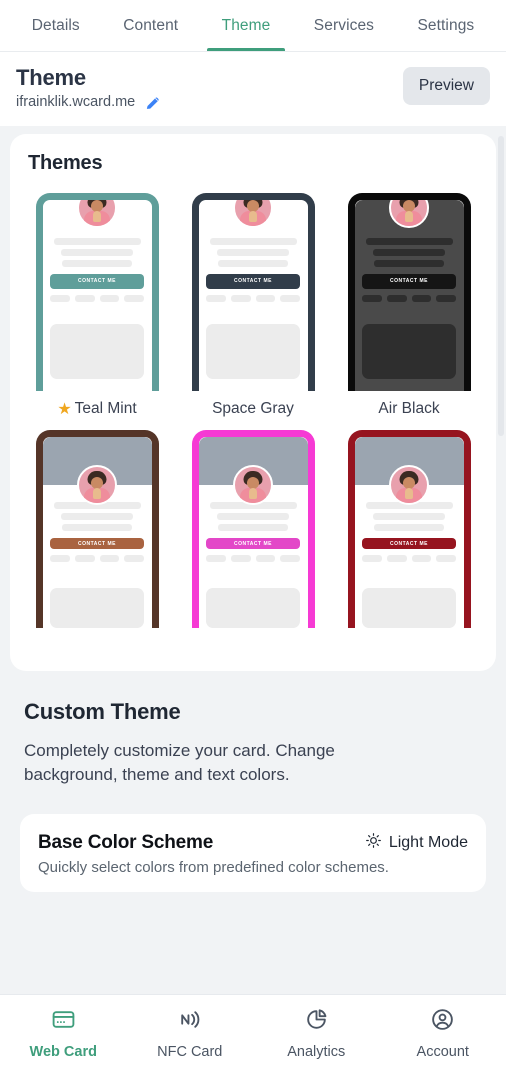  What do you see at coordinates (190, 1052) in the screenshot?
I see `nav-item-label: NFC Card` at bounding box center [190, 1052].